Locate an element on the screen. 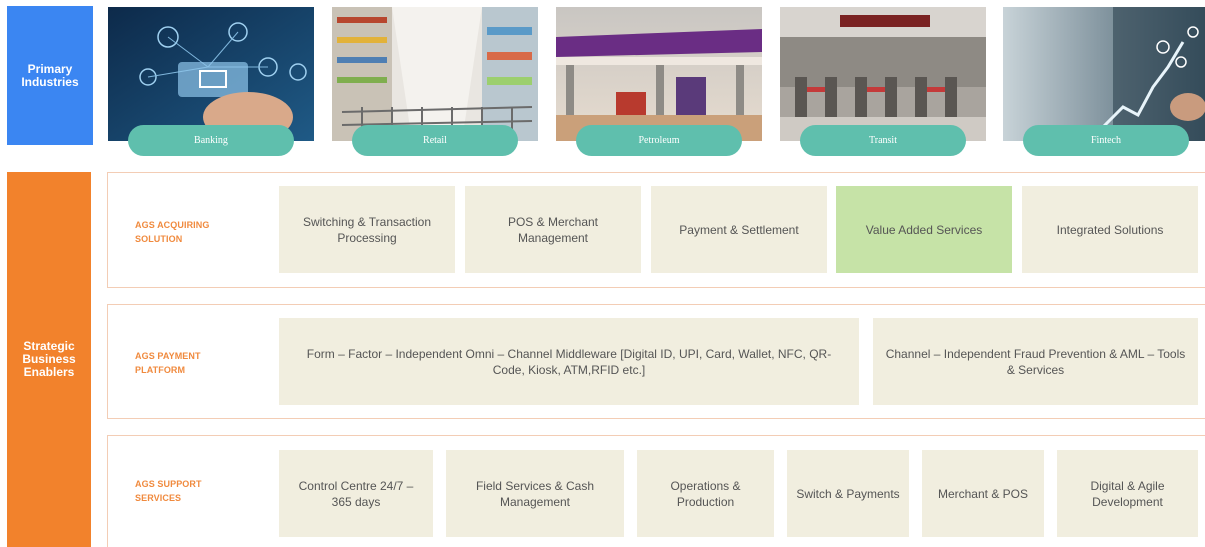 The height and width of the screenshot is (547, 1205). acquiring-box-switching: Switching & Transaction Processing is located at coordinates (367, 229).